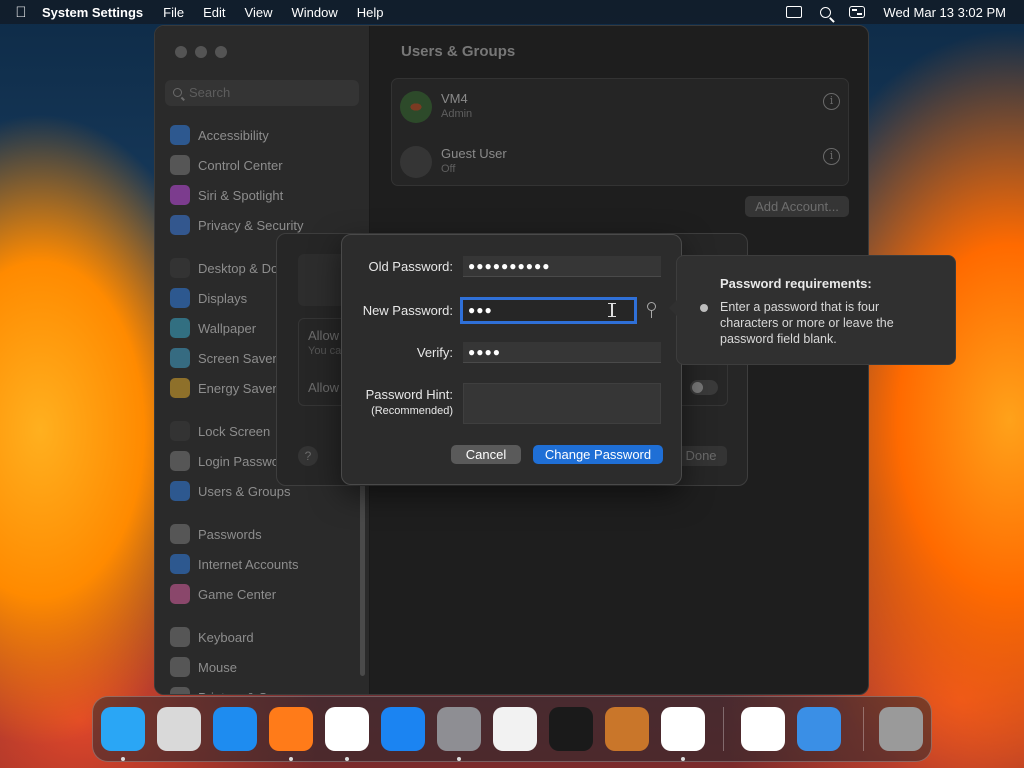  I want to click on sidebar-item-accessibility: Accessibility, so click(219, 135).